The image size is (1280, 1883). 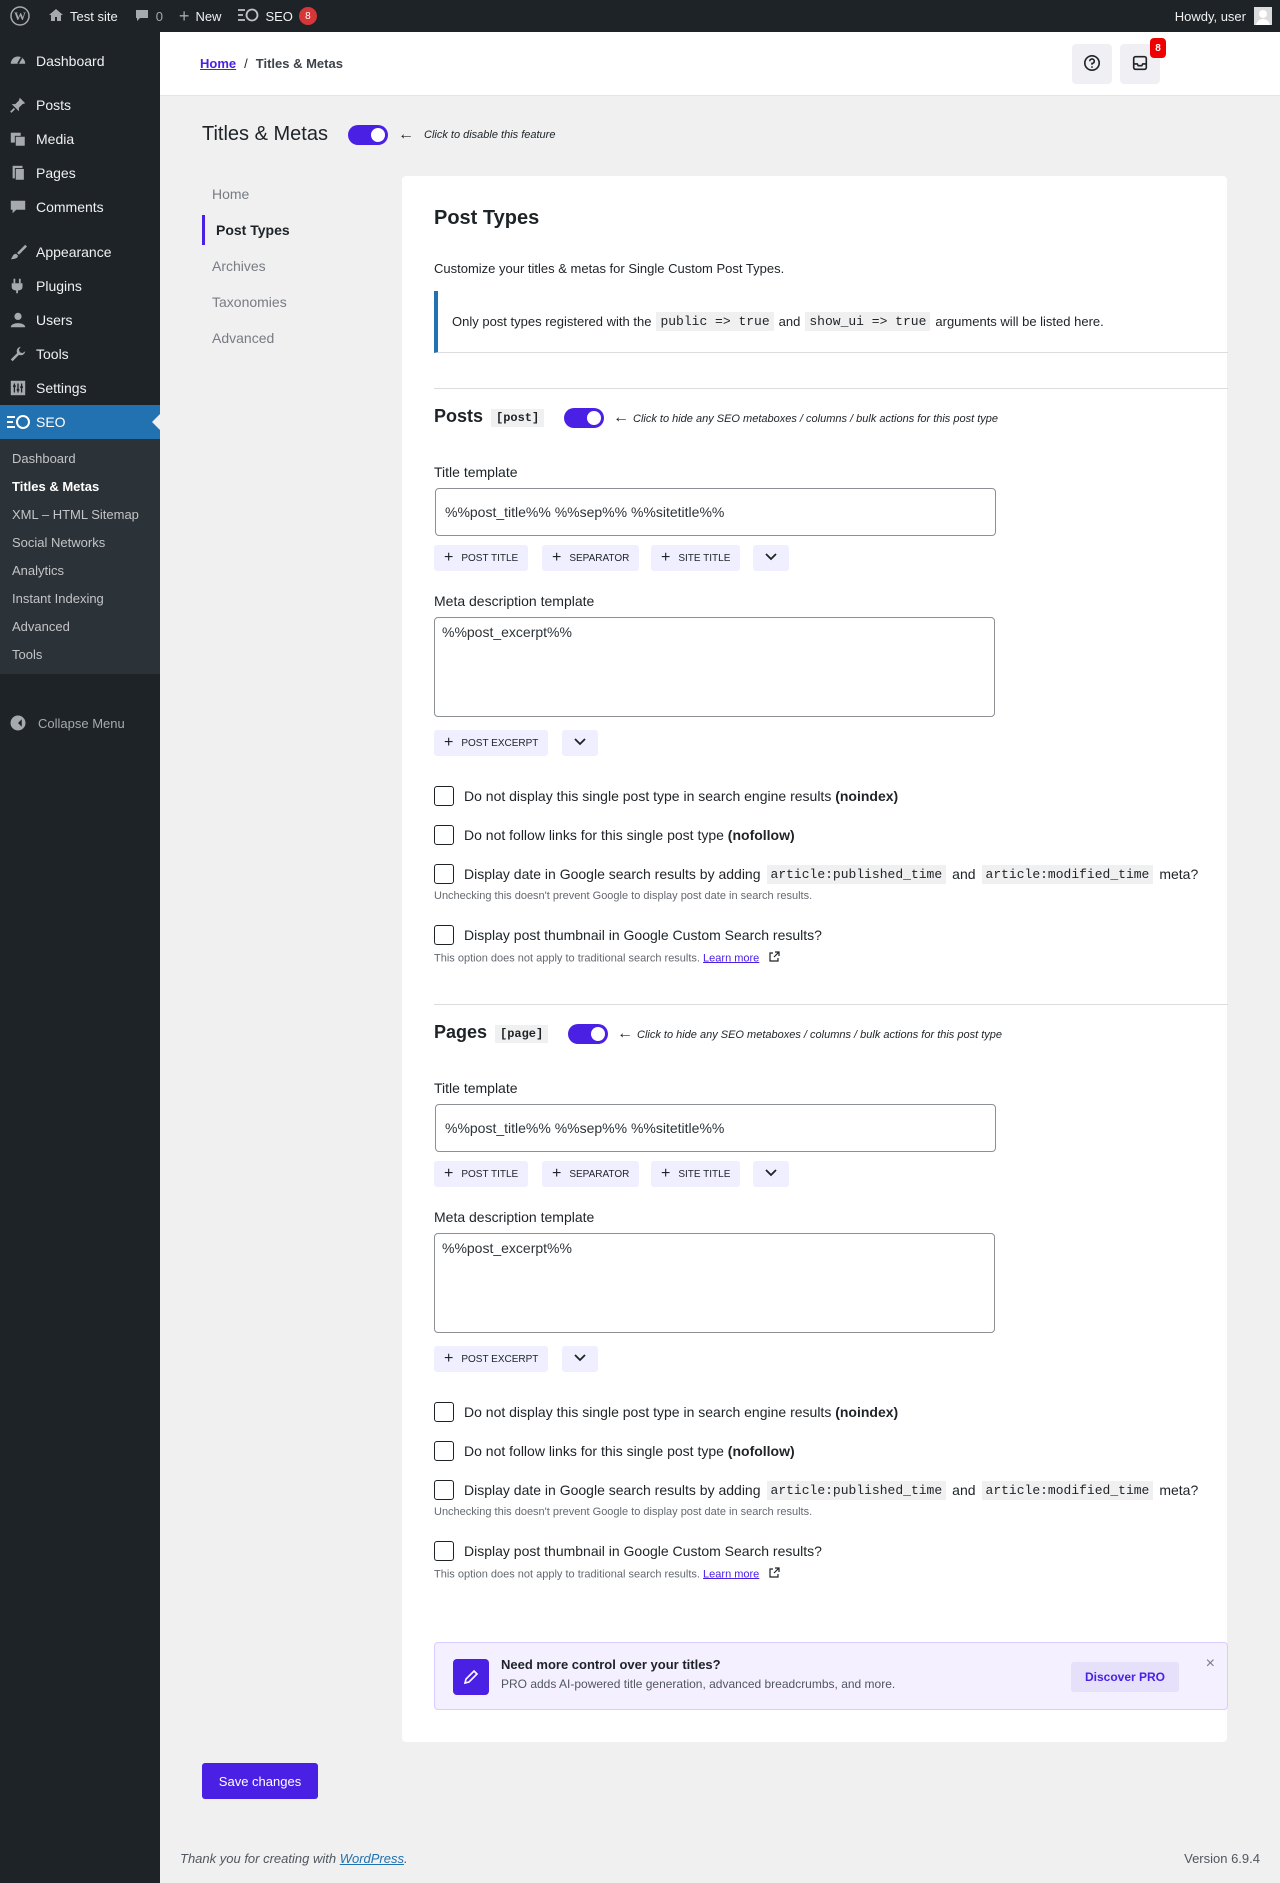 I want to click on menu-item-pages: Pages, so click(x=80, y=173).